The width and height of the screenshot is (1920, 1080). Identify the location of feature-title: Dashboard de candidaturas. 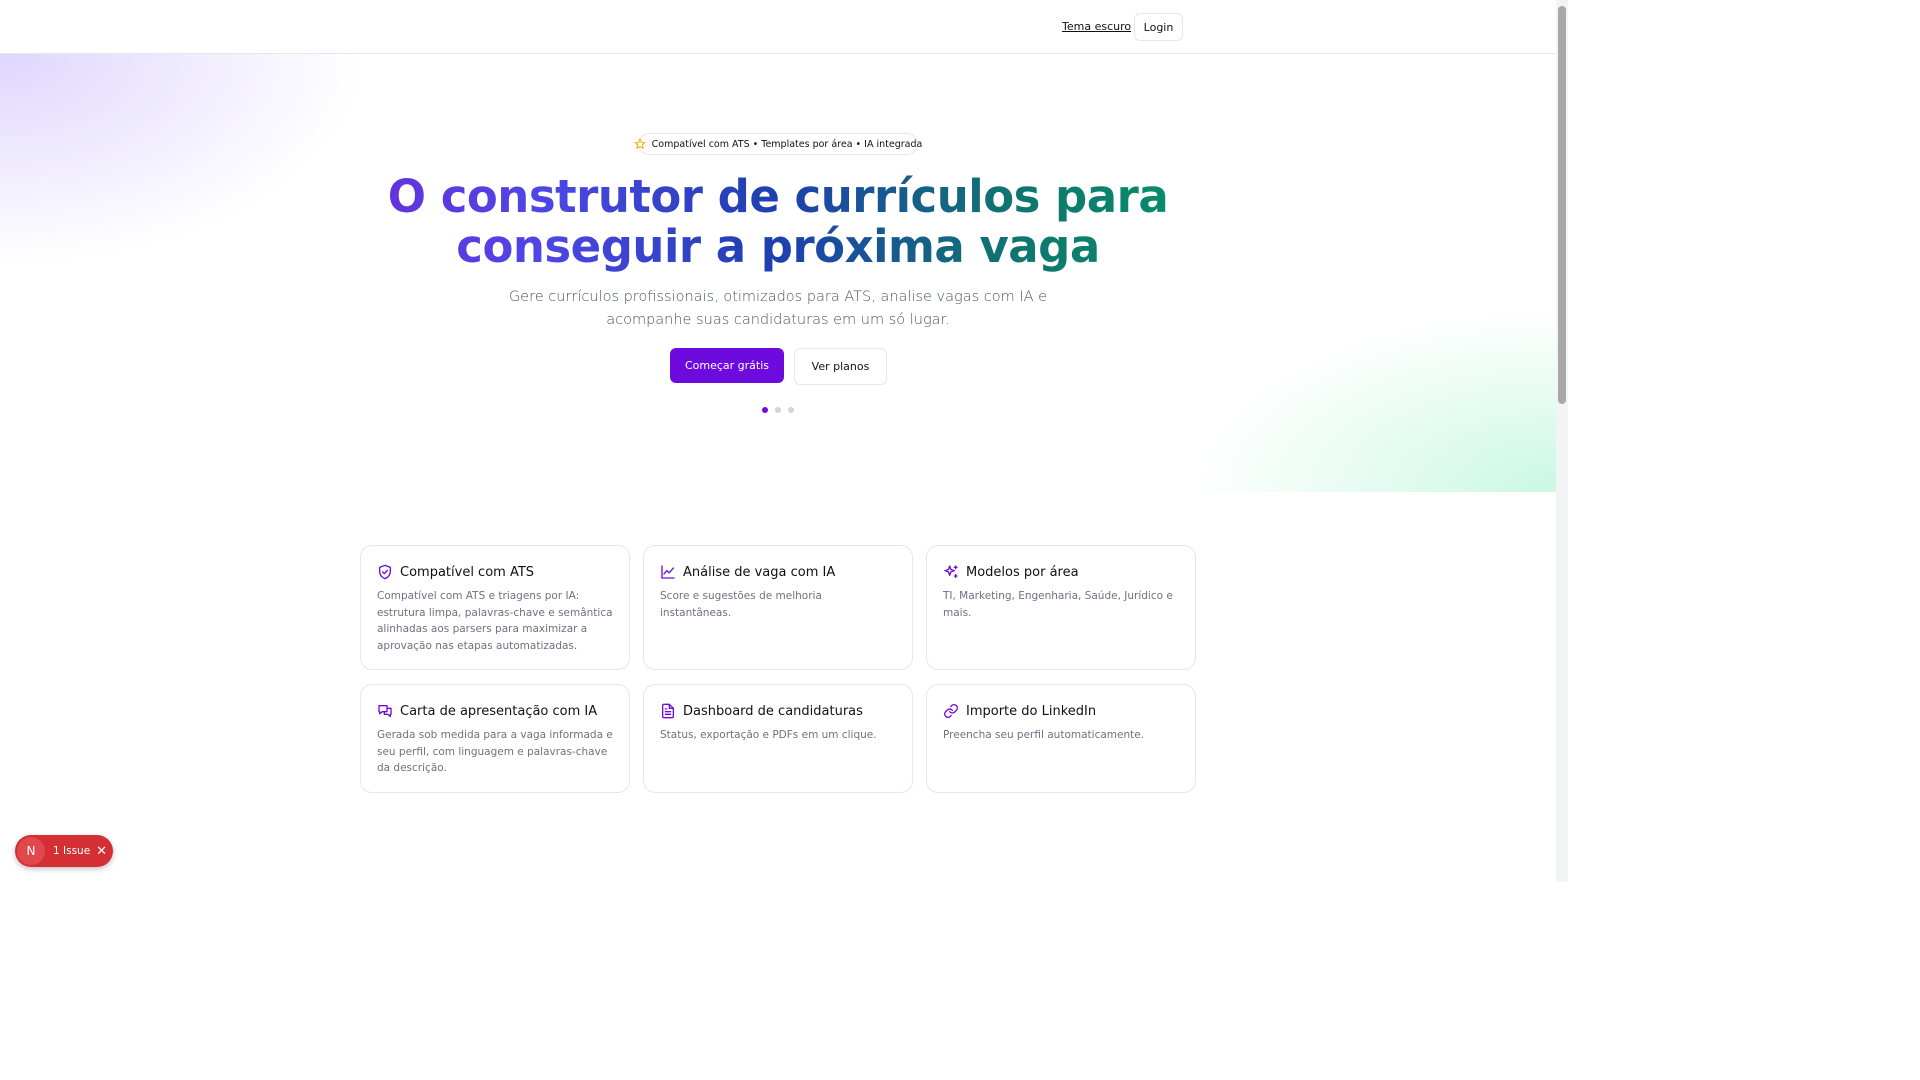
(773, 711).